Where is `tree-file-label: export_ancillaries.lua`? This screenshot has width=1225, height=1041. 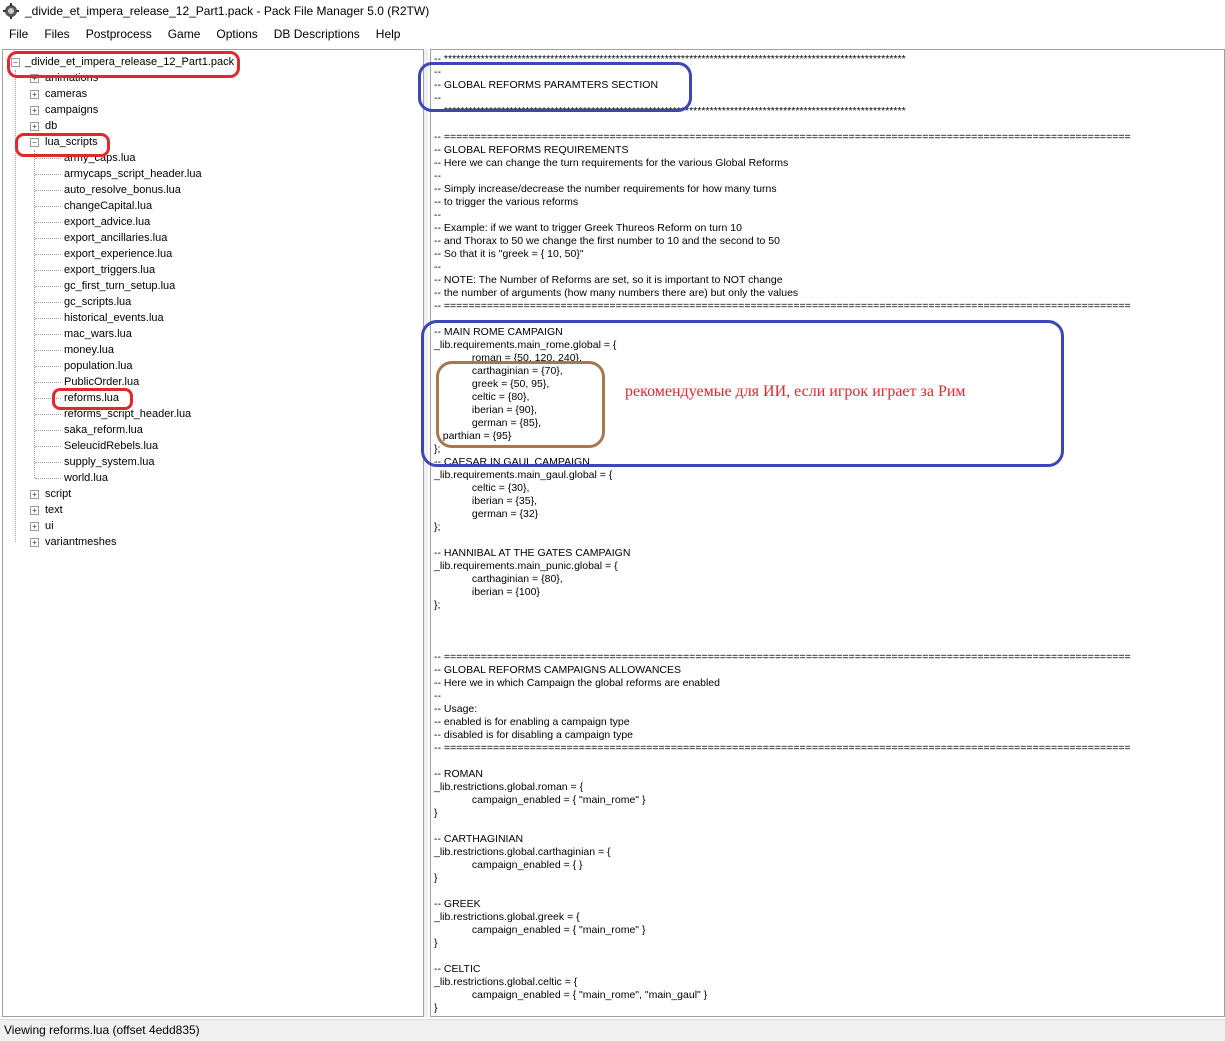 tree-file-label: export_ancillaries.lua is located at coordinates (115, 238).